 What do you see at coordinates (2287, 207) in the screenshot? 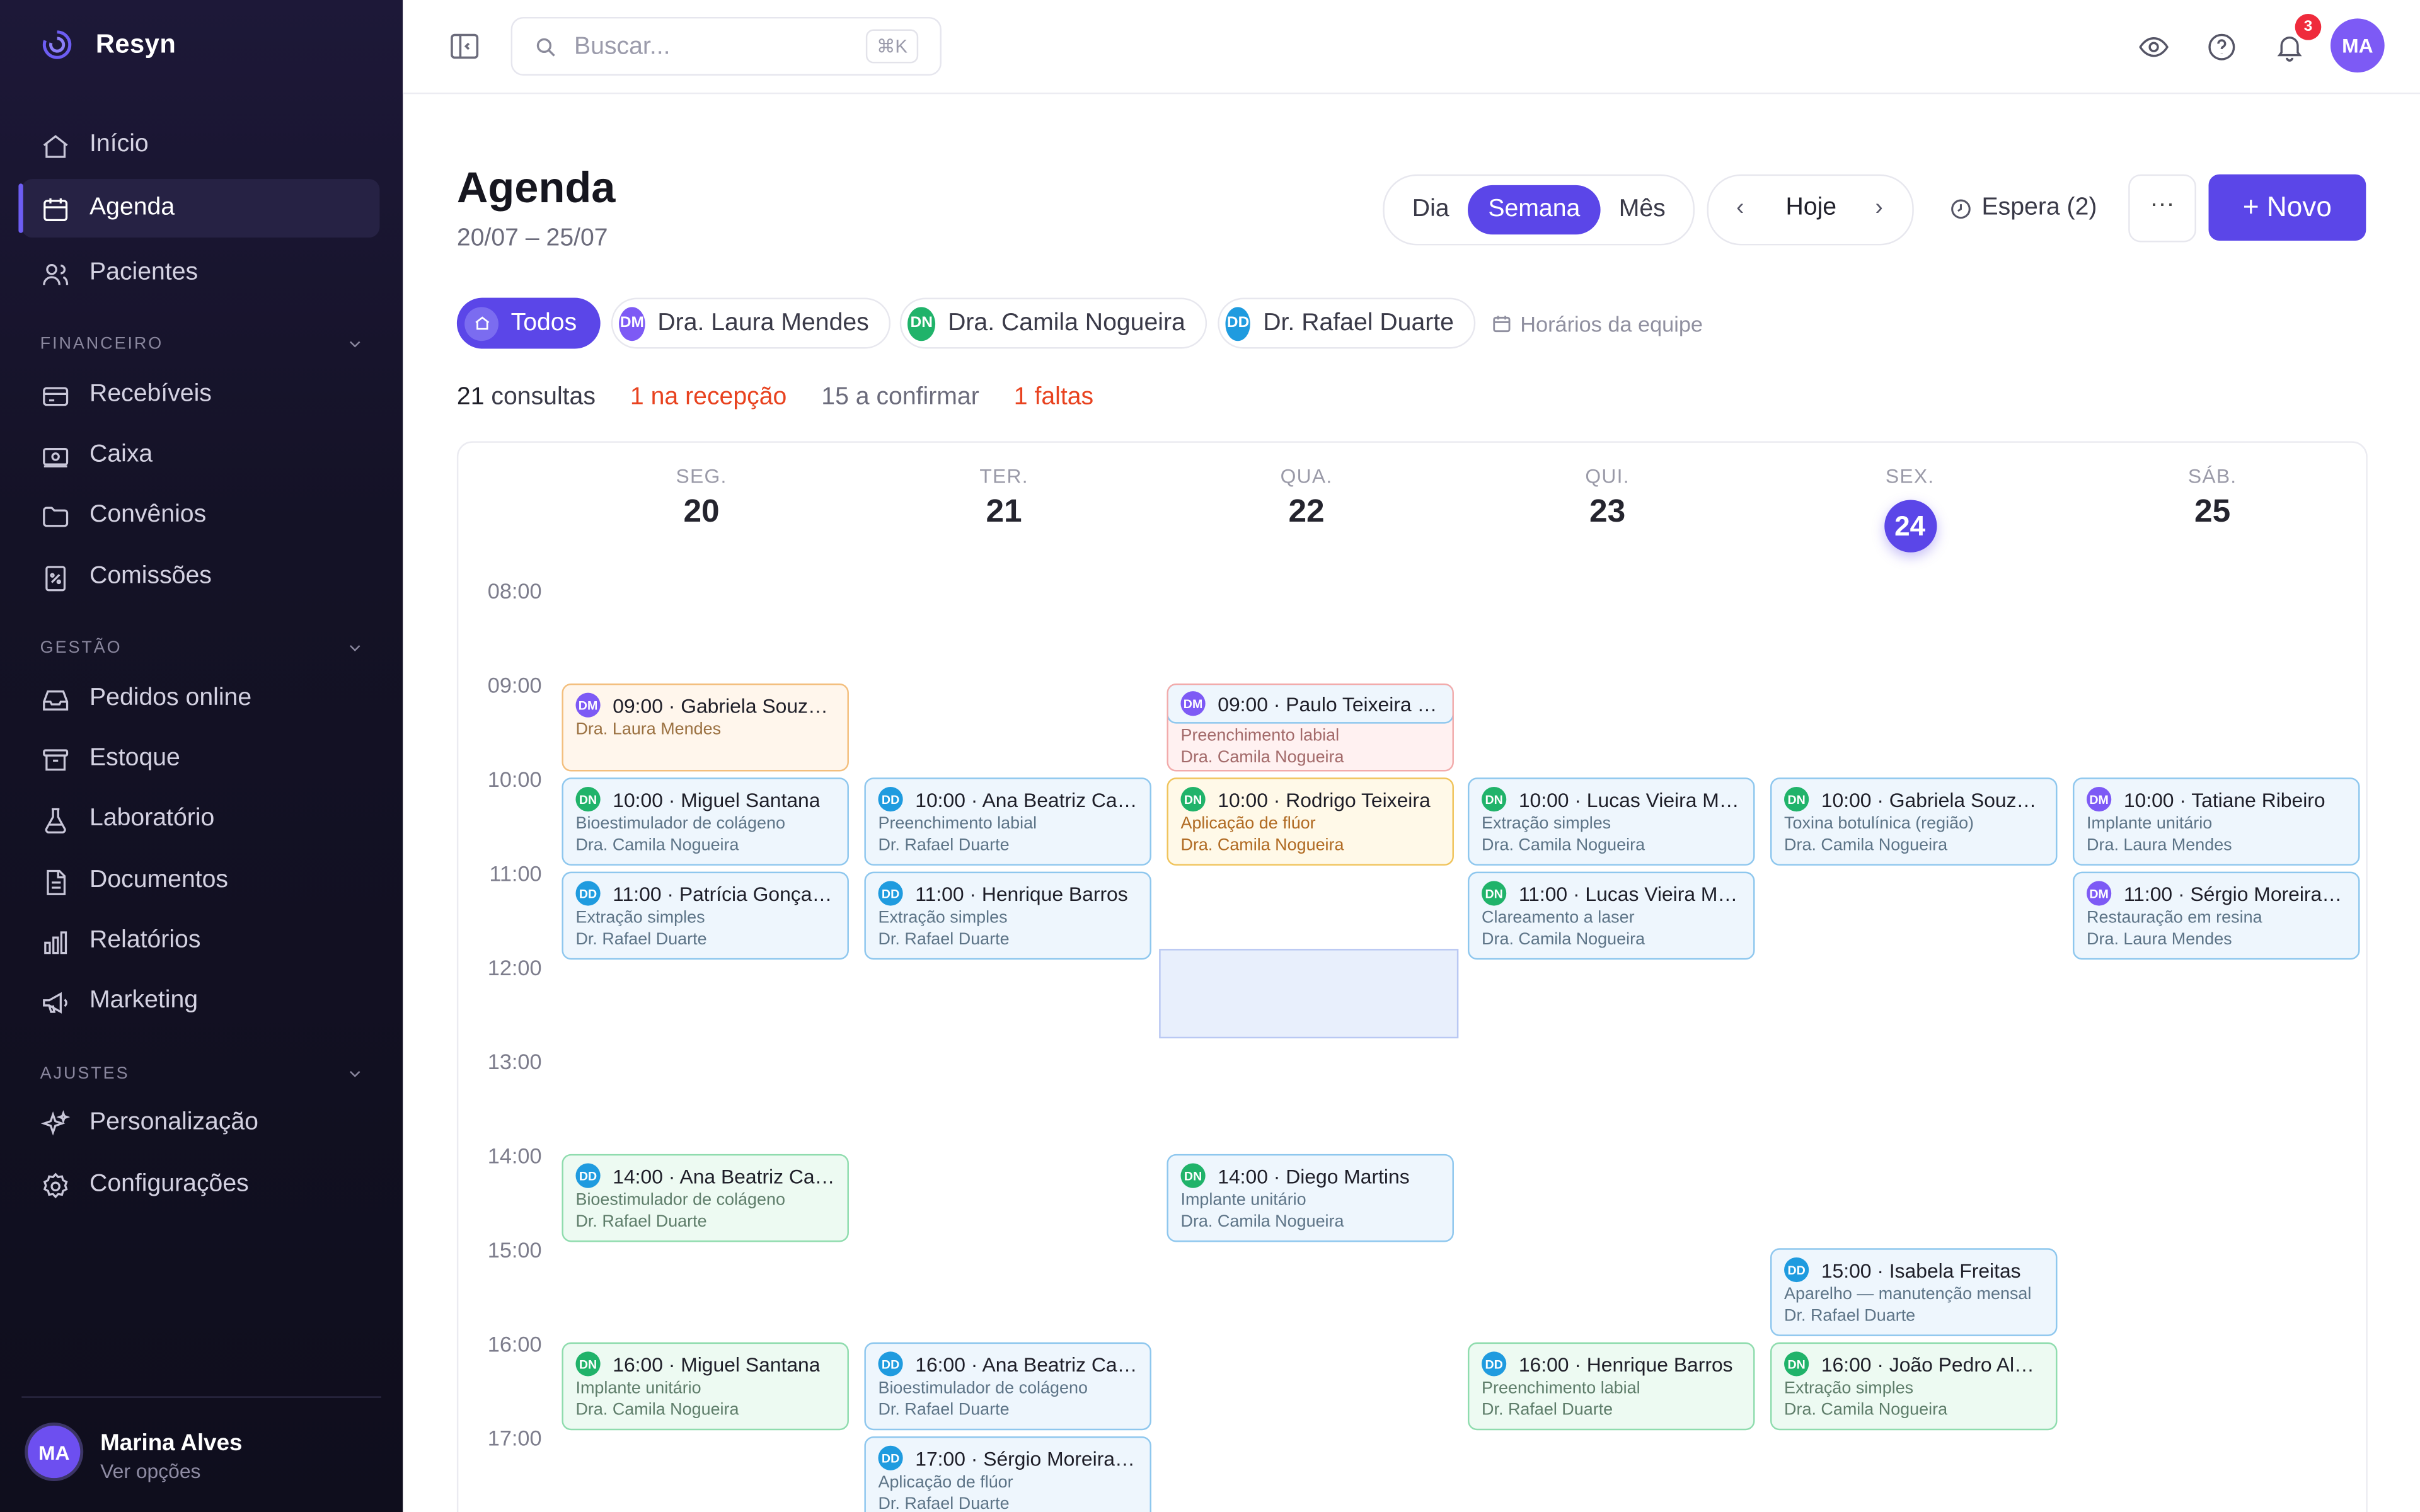
I see `new-appointment-button: + Novo` at bounding box center [2287, 207].